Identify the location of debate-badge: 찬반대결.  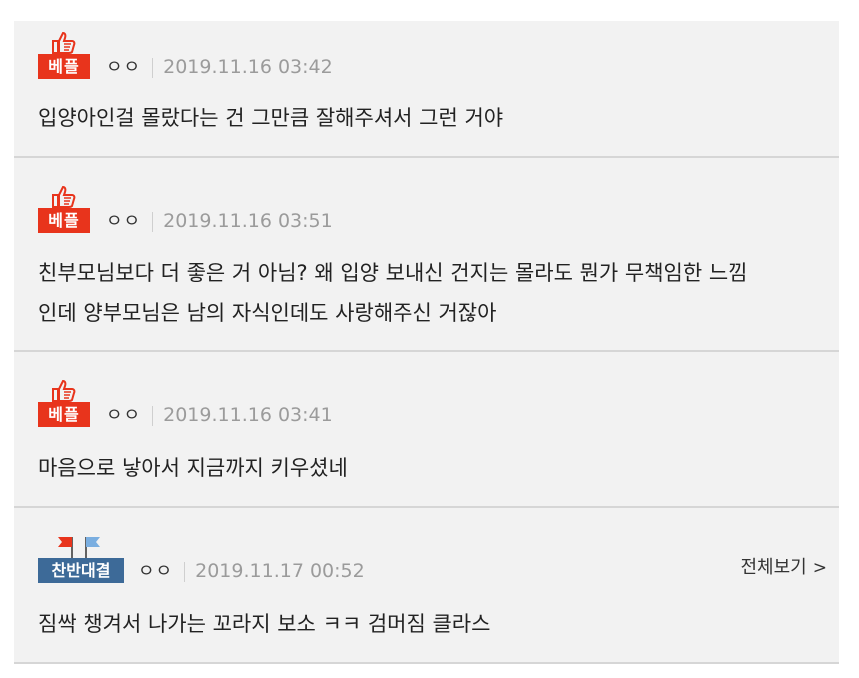
(81, 570).